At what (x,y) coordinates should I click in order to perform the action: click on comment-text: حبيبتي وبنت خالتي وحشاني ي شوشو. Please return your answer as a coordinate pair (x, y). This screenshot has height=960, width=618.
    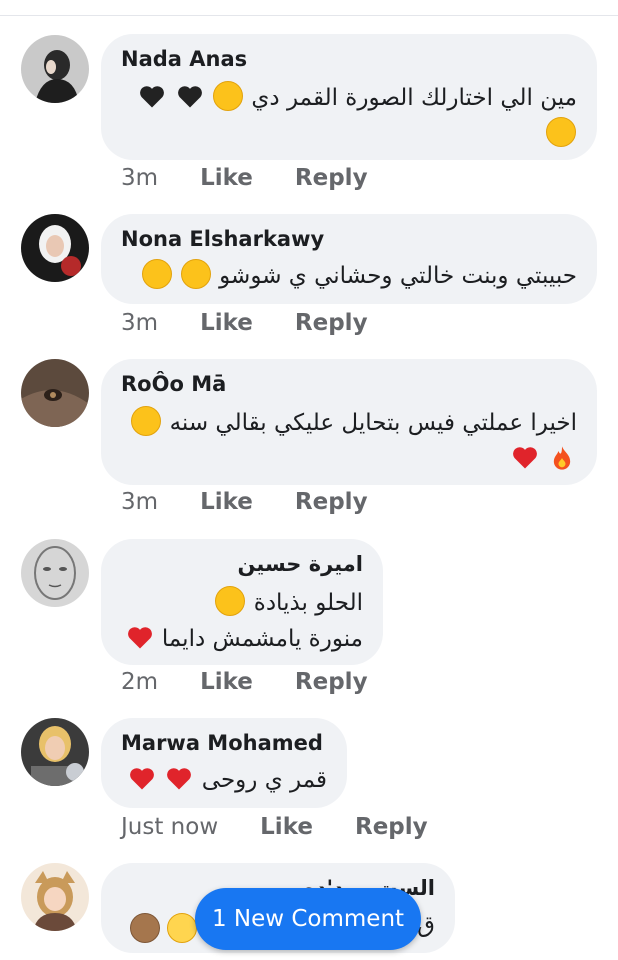
    Looking at the image, I should click on (349, 276).